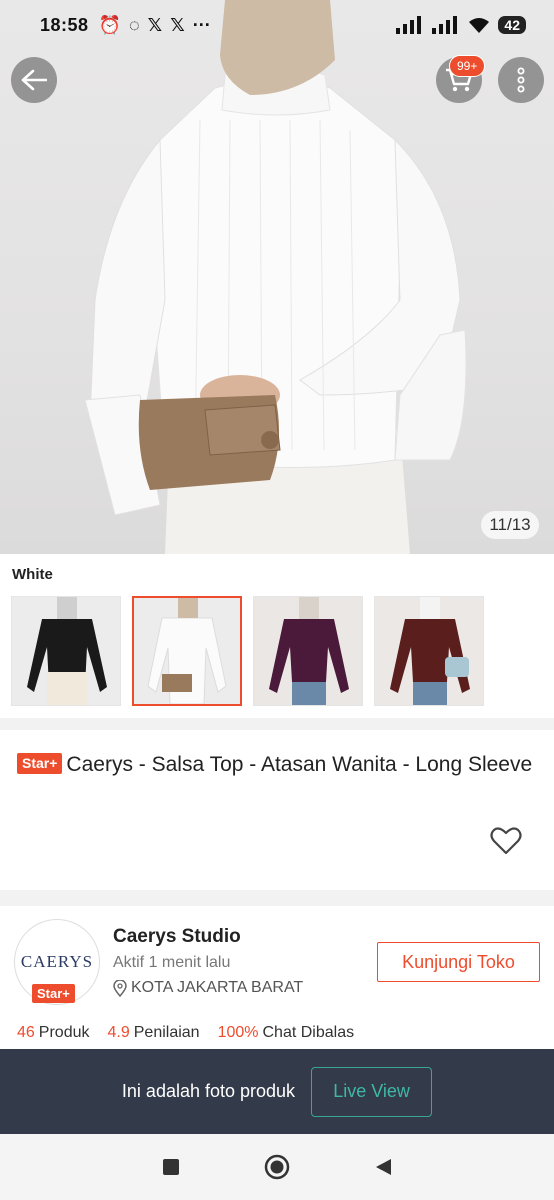  I want to click on selected-variant-label: White, so click(32, 574).